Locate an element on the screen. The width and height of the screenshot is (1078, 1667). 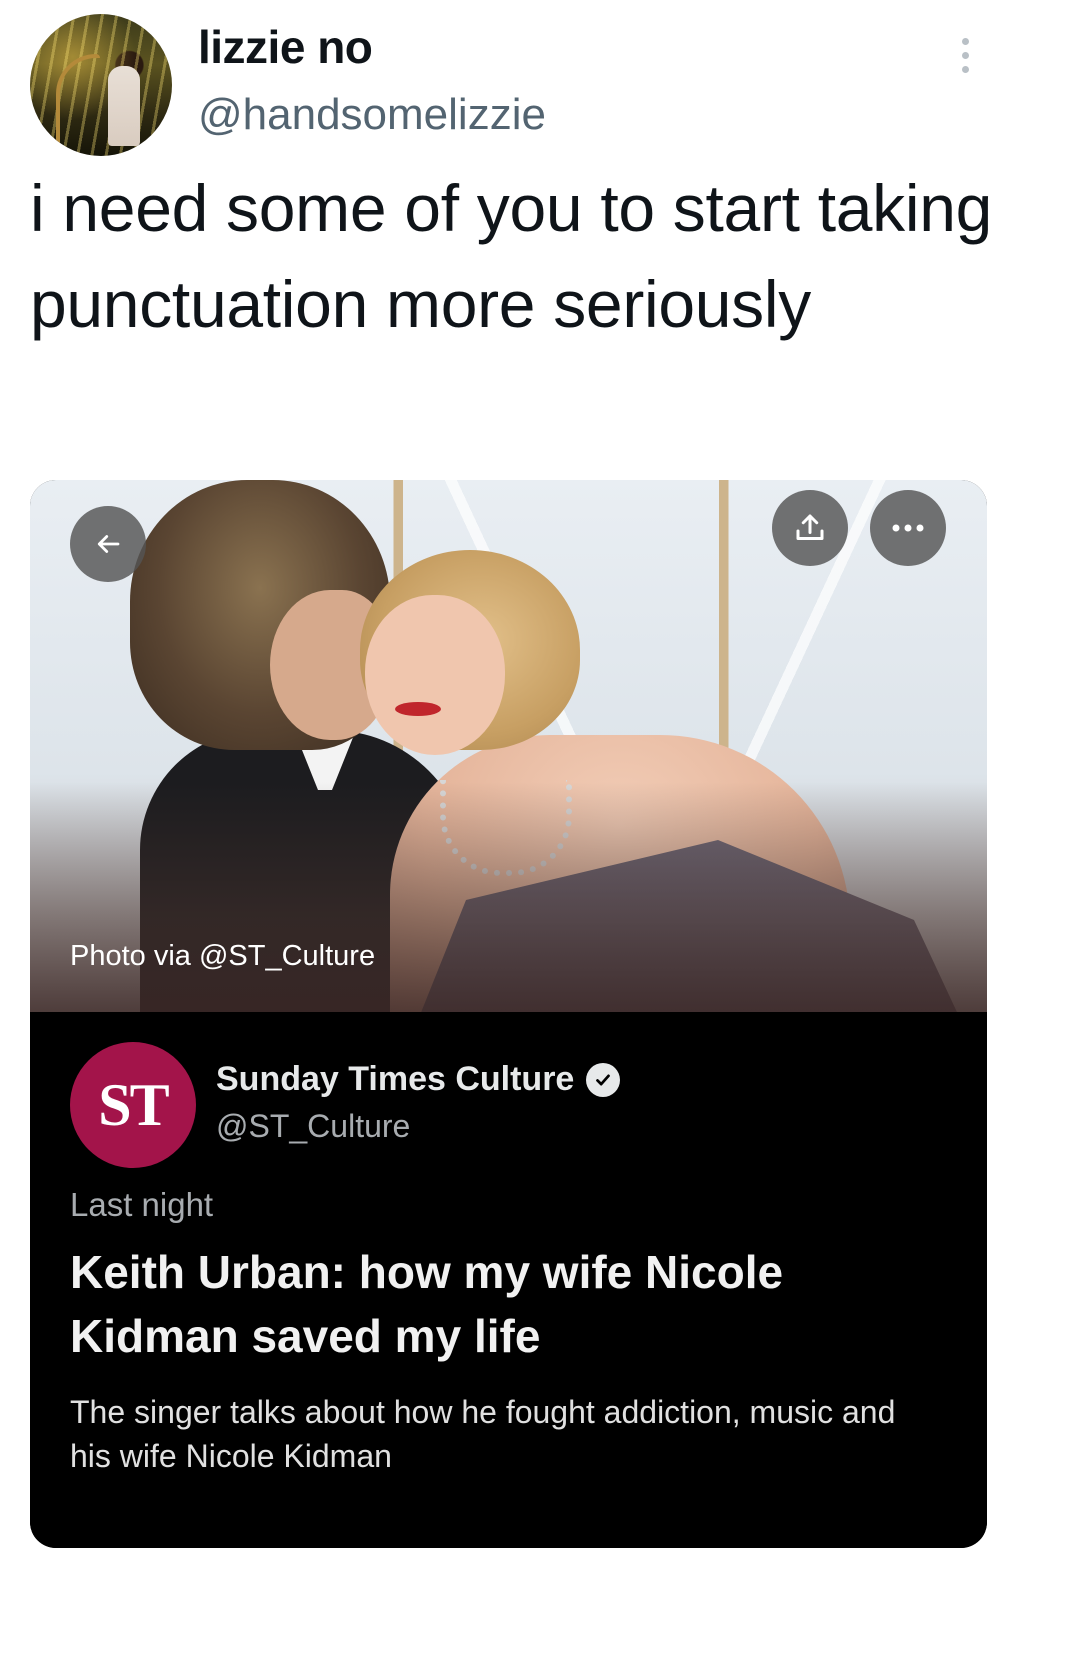
author-display-name: lizzie no is located at coordinates (285, 47).